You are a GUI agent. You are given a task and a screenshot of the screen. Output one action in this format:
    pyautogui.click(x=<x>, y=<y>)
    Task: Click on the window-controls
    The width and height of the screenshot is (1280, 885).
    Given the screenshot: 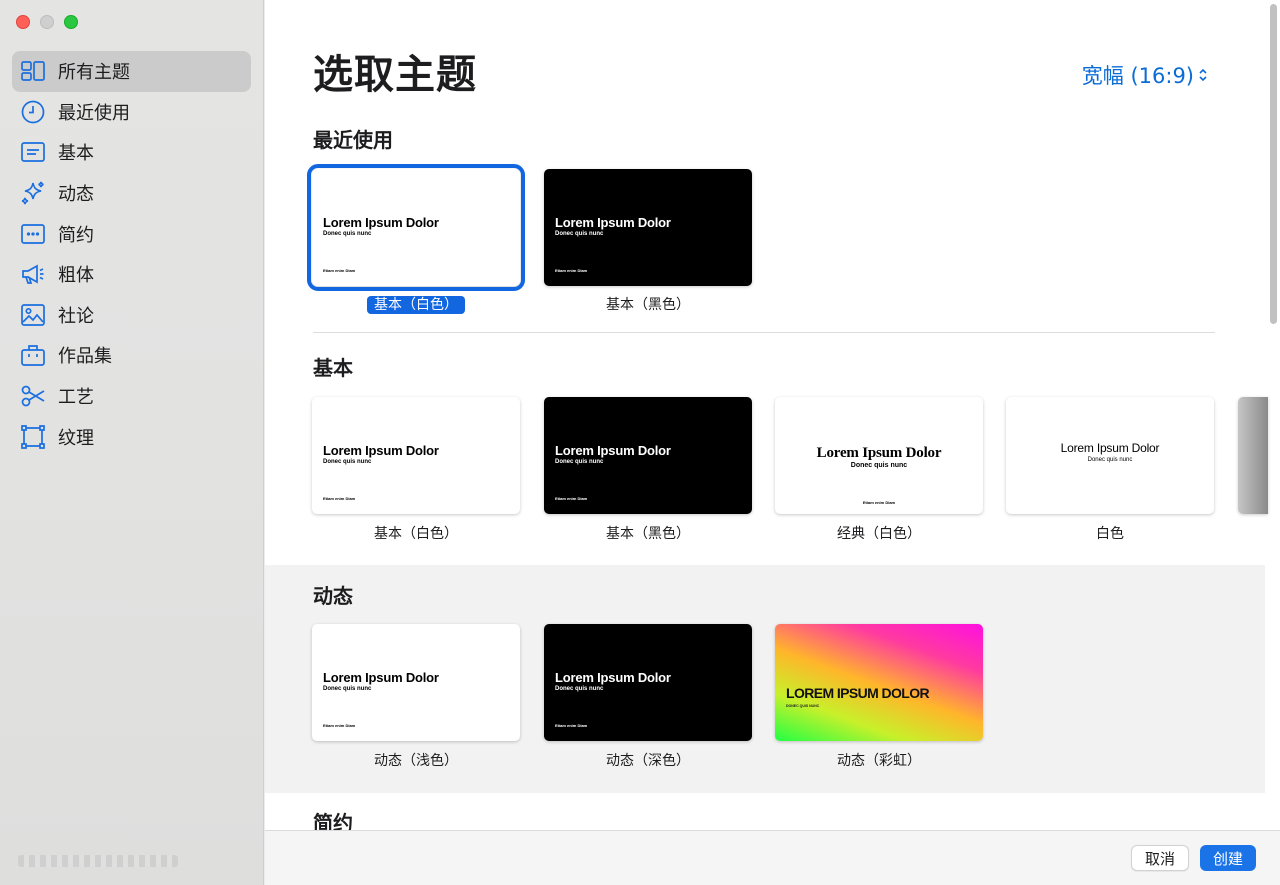 What is the action you would take?
    pyautogui.click(x=47, y=22)
    